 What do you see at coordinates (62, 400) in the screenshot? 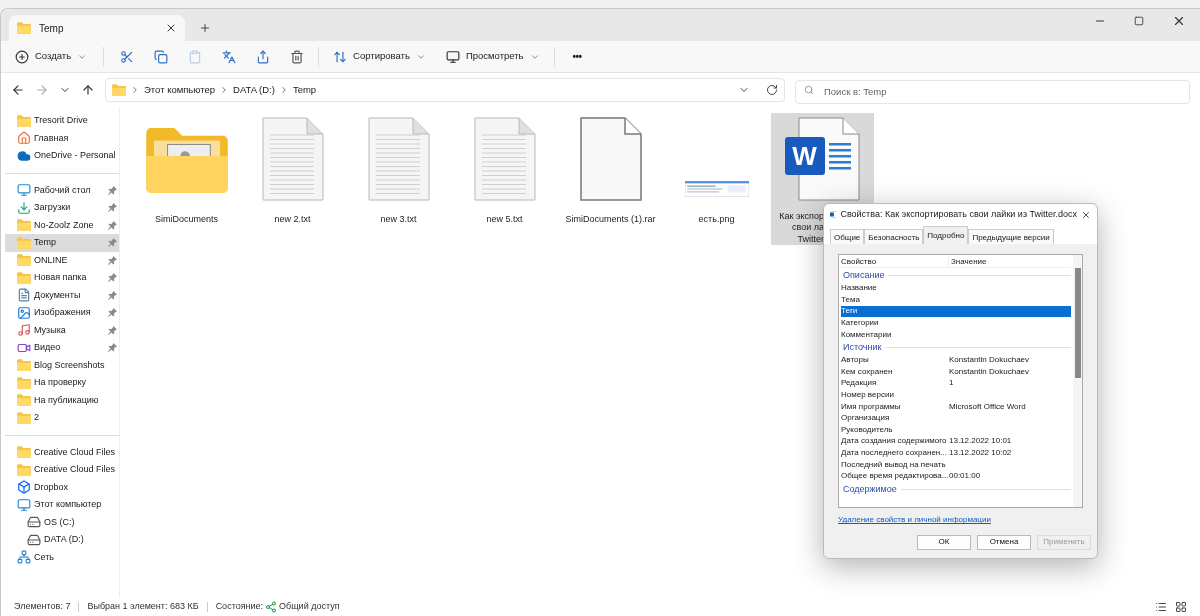
I see `sidebar-item: На публикацию` at bounding box center [62, 400].